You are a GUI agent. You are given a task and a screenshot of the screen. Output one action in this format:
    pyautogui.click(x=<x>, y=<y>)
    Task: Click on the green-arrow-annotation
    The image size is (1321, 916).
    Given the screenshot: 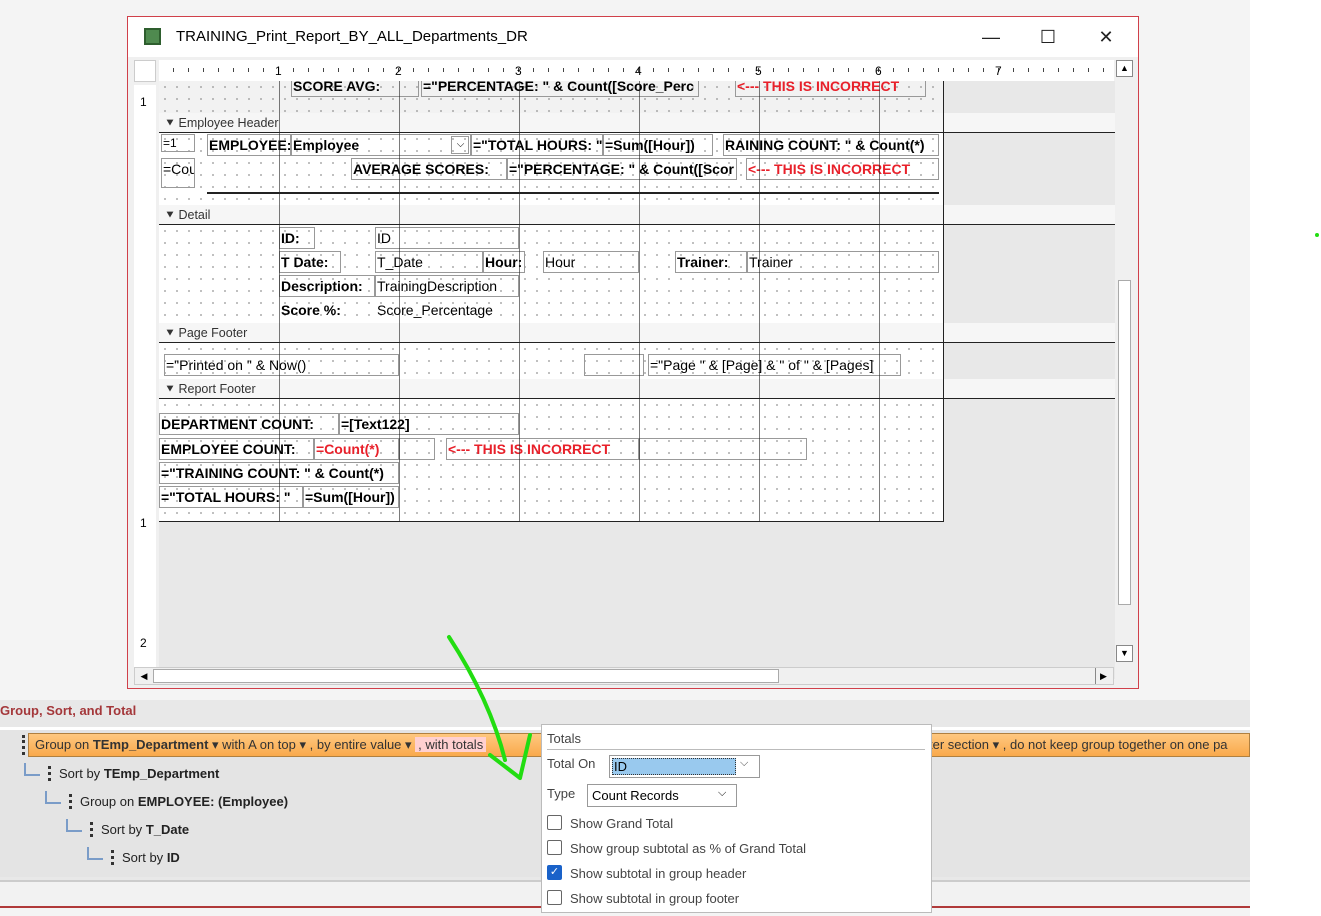 What is the action you would take?
    pyautogui.click(x=489, y=707)
    